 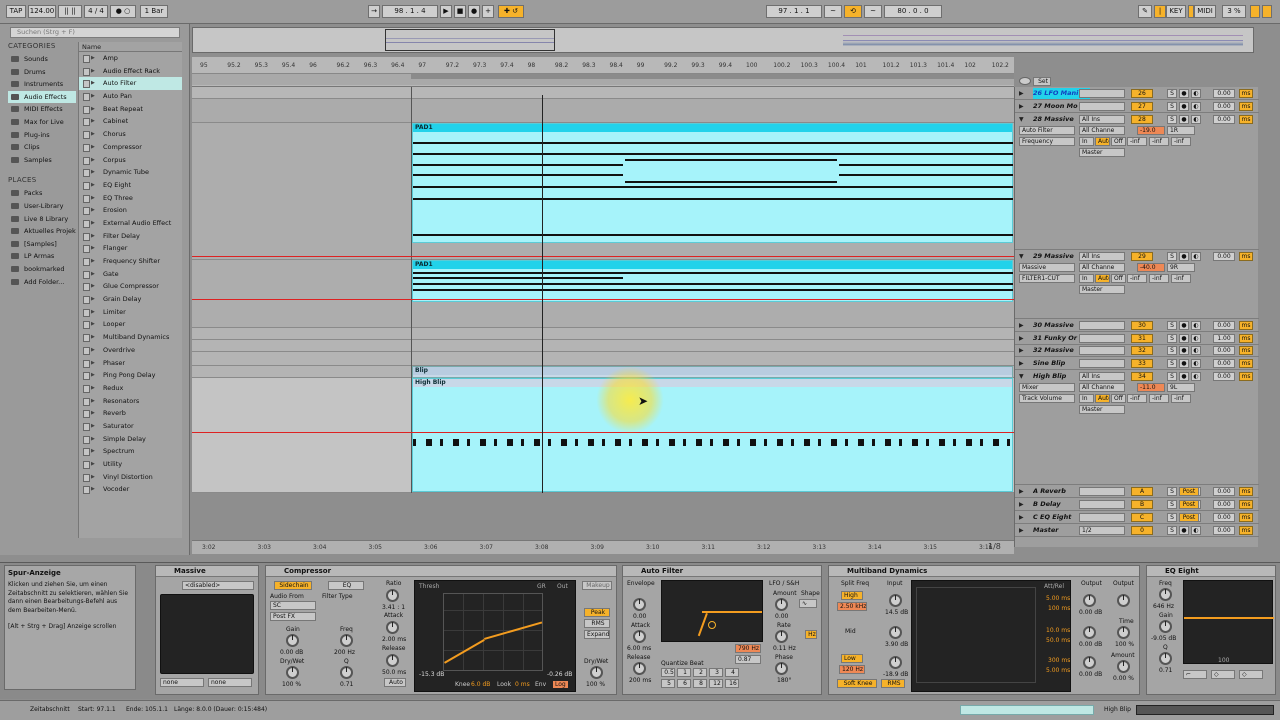 What do you see at coordinates (130, 274) in the screenshot?
I see `browser-item: Gate` at bounding box center [130, 274].